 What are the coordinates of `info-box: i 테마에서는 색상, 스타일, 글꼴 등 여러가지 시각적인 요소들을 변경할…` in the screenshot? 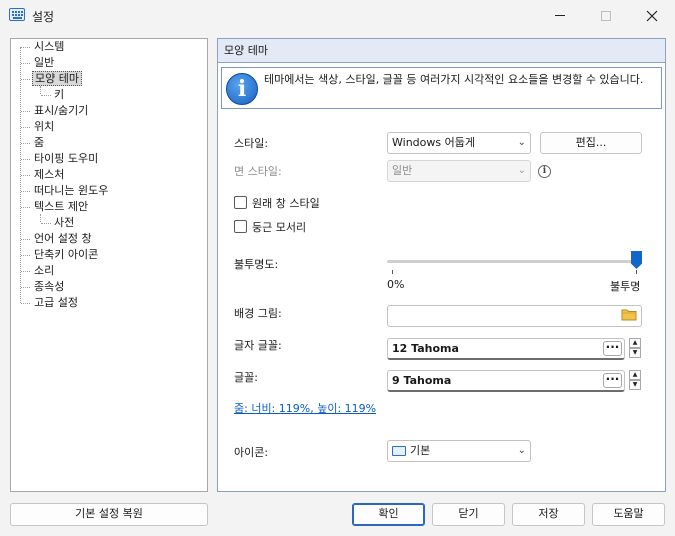 It's located at (441, 88).